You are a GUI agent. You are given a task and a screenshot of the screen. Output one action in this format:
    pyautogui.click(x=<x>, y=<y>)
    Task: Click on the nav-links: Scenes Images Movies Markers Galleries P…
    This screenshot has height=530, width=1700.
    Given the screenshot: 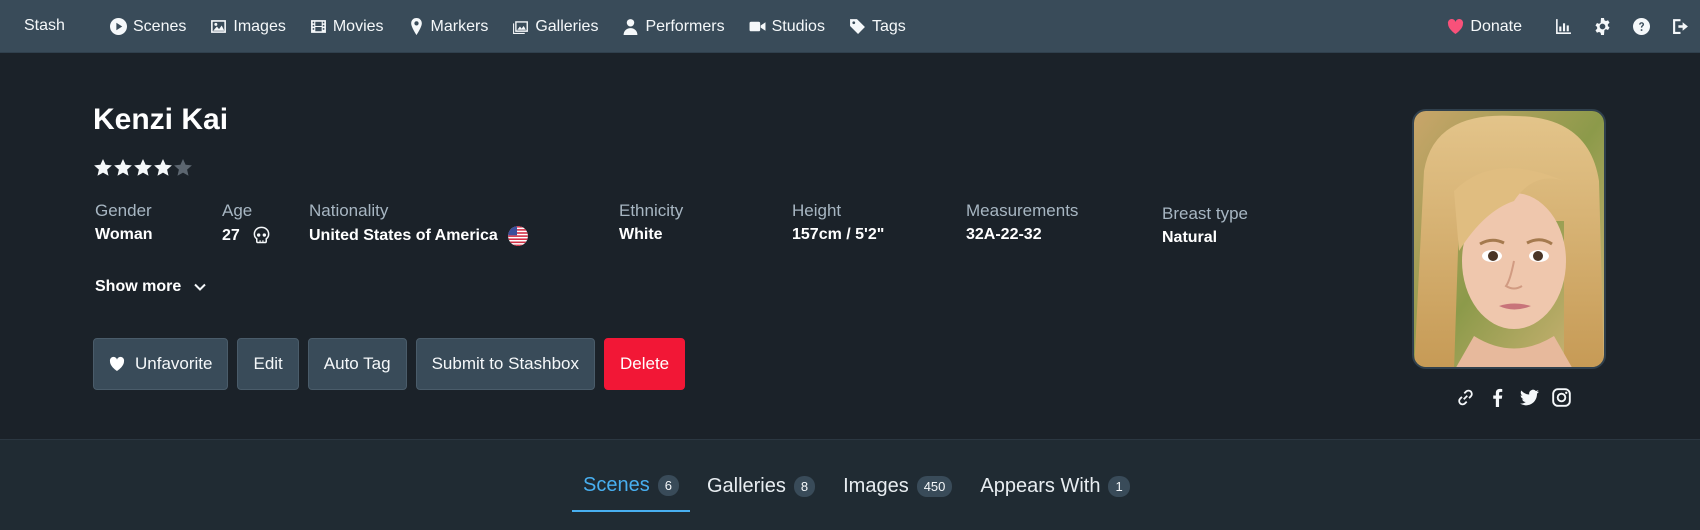 What is the action you would take?
    pyautogui.click(x=508, y=26)
    